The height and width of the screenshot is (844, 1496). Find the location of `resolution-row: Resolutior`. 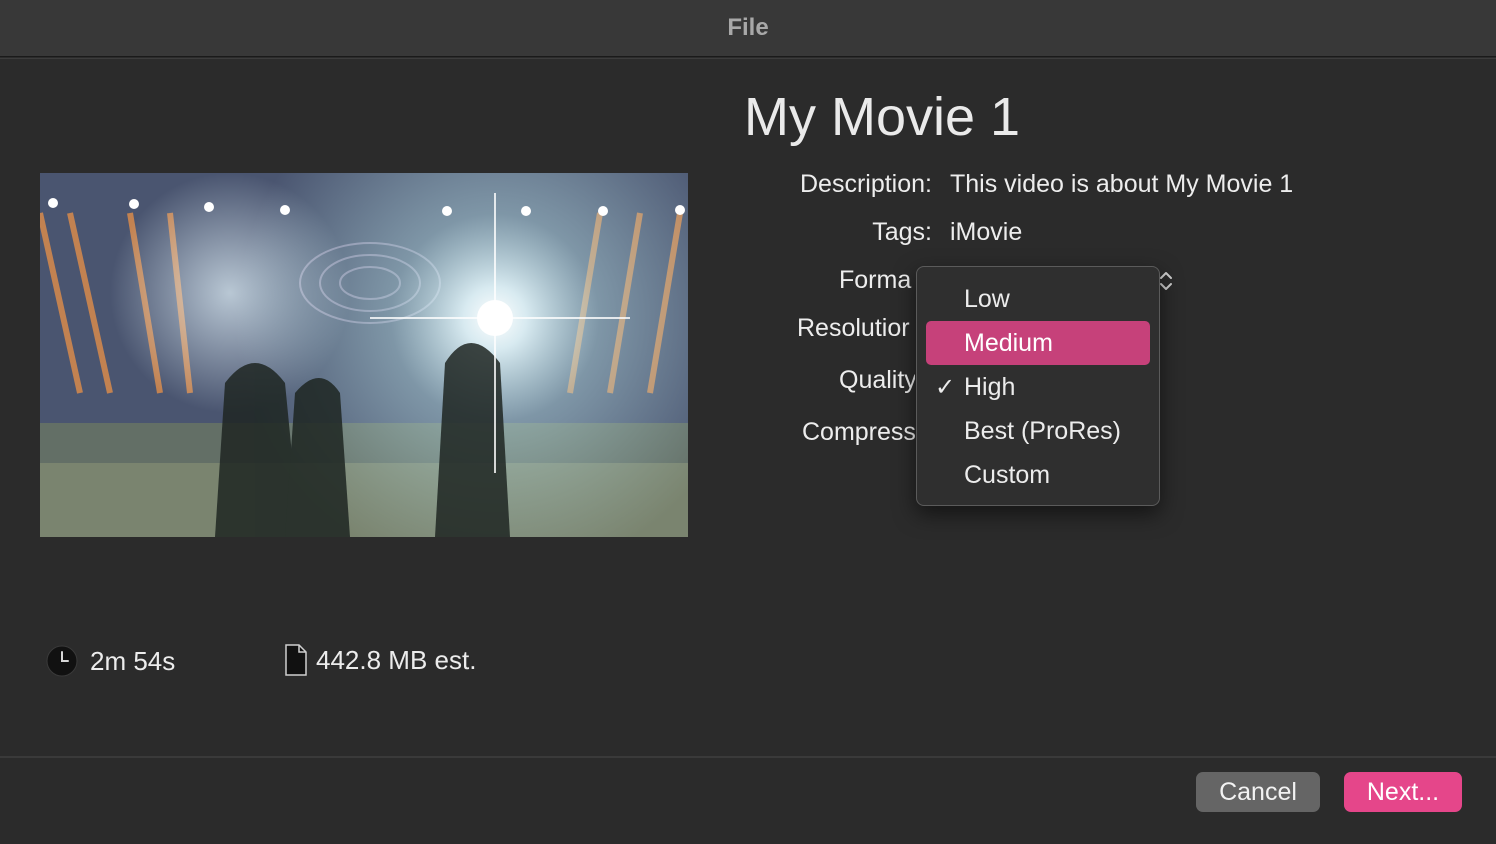

resolution-row: Resolutior is located at coordinates (807, 330).